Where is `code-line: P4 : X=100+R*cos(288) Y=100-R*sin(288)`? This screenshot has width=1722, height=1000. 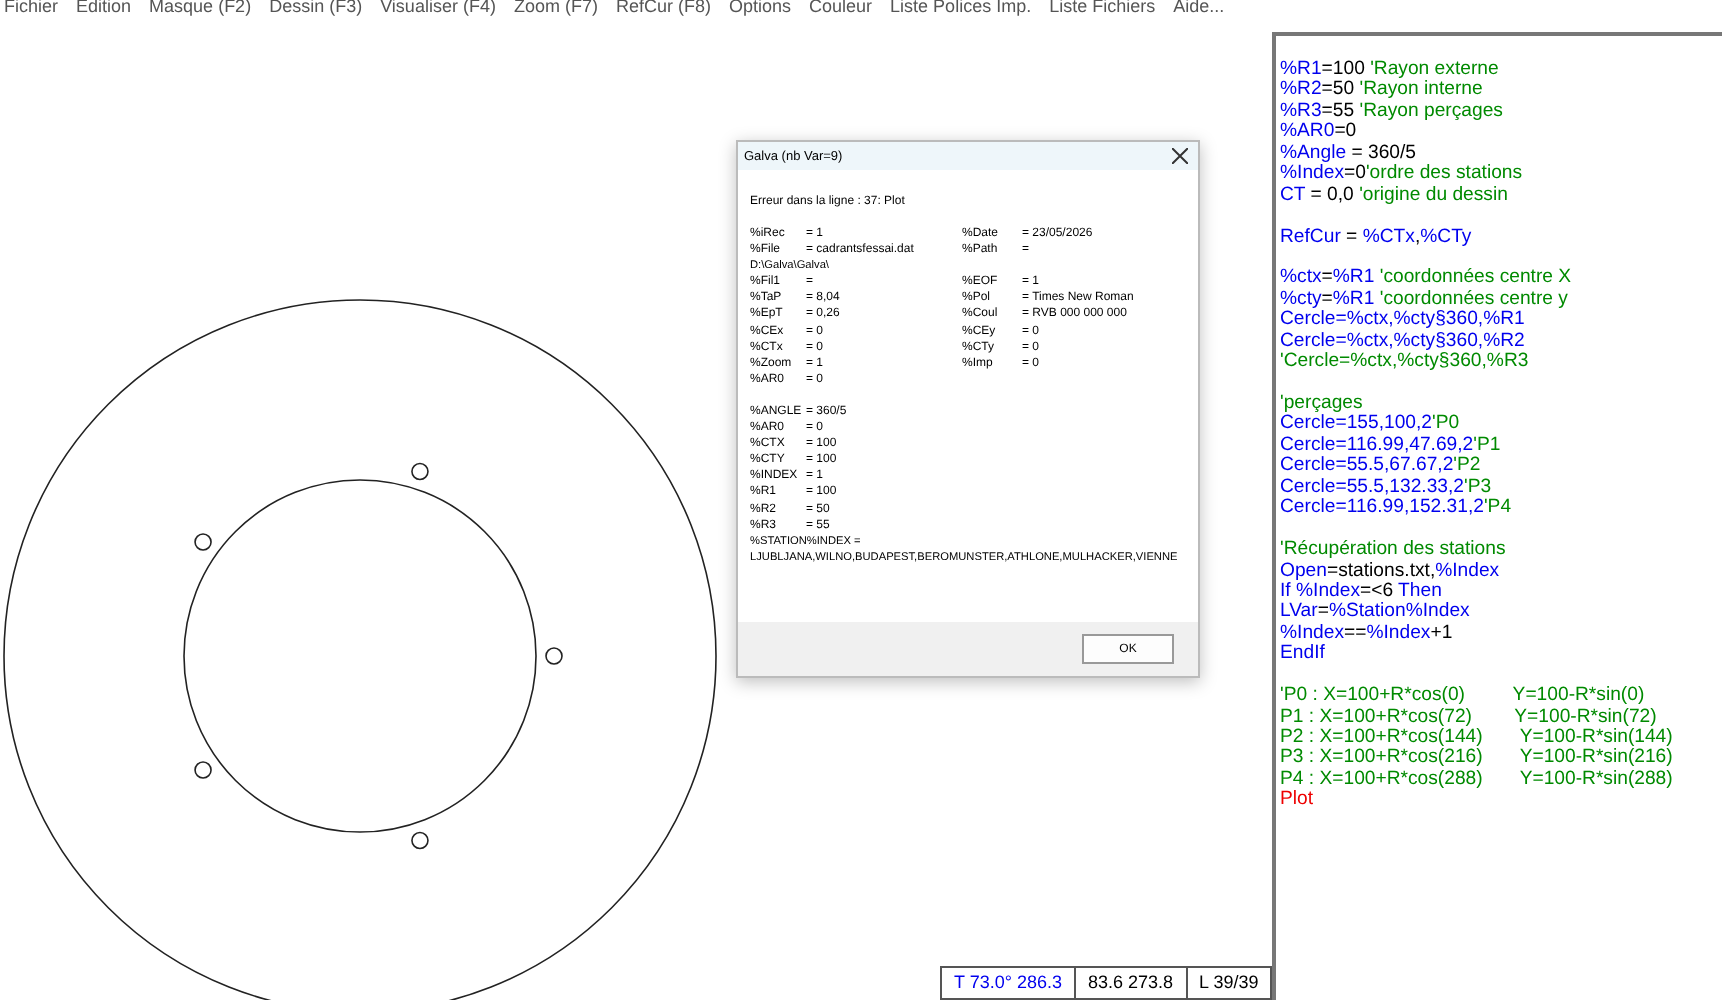 code-line: P4 : X=100+R*cos(288) Y=100-R*sin(288) is located at coordinates (1476, 778).